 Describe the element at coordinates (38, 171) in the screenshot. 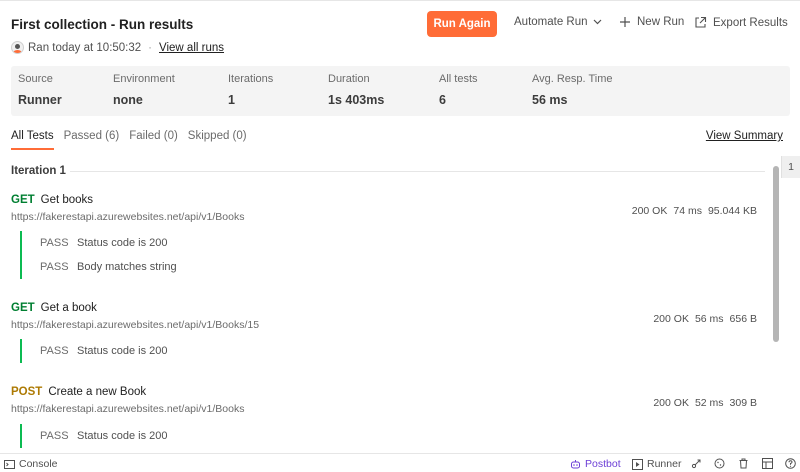

I see `iteration-heading: Iteration 1` at that location.